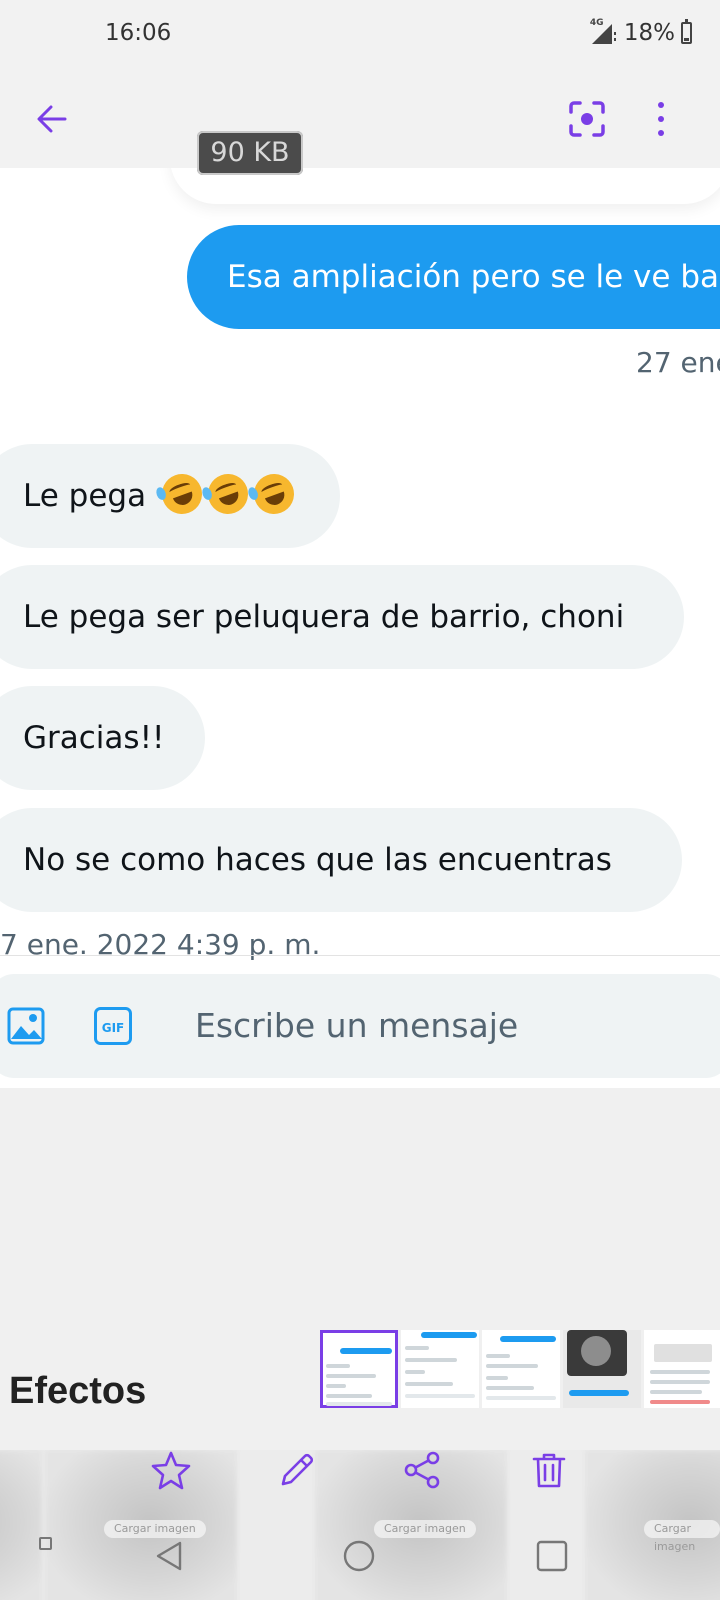  I want to click on message-bubble-incoming: Gracias!!, so click(102, 738).